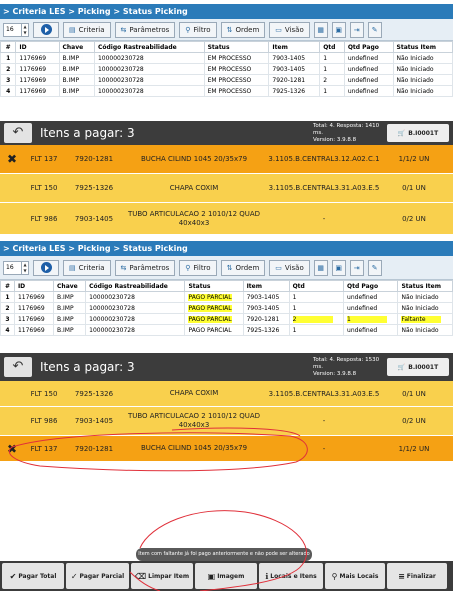 This screenshot has height=591, width=453. Describe the element at coordinates (401, 133) in the screenshot. I see `cart-icon: 🛒` at that location.